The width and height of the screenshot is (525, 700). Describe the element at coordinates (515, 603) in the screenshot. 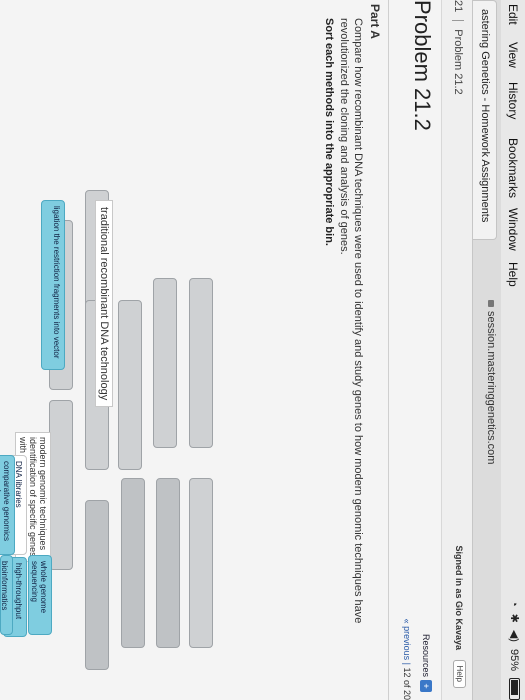

I see `wifi-icon: ◔` at that location.